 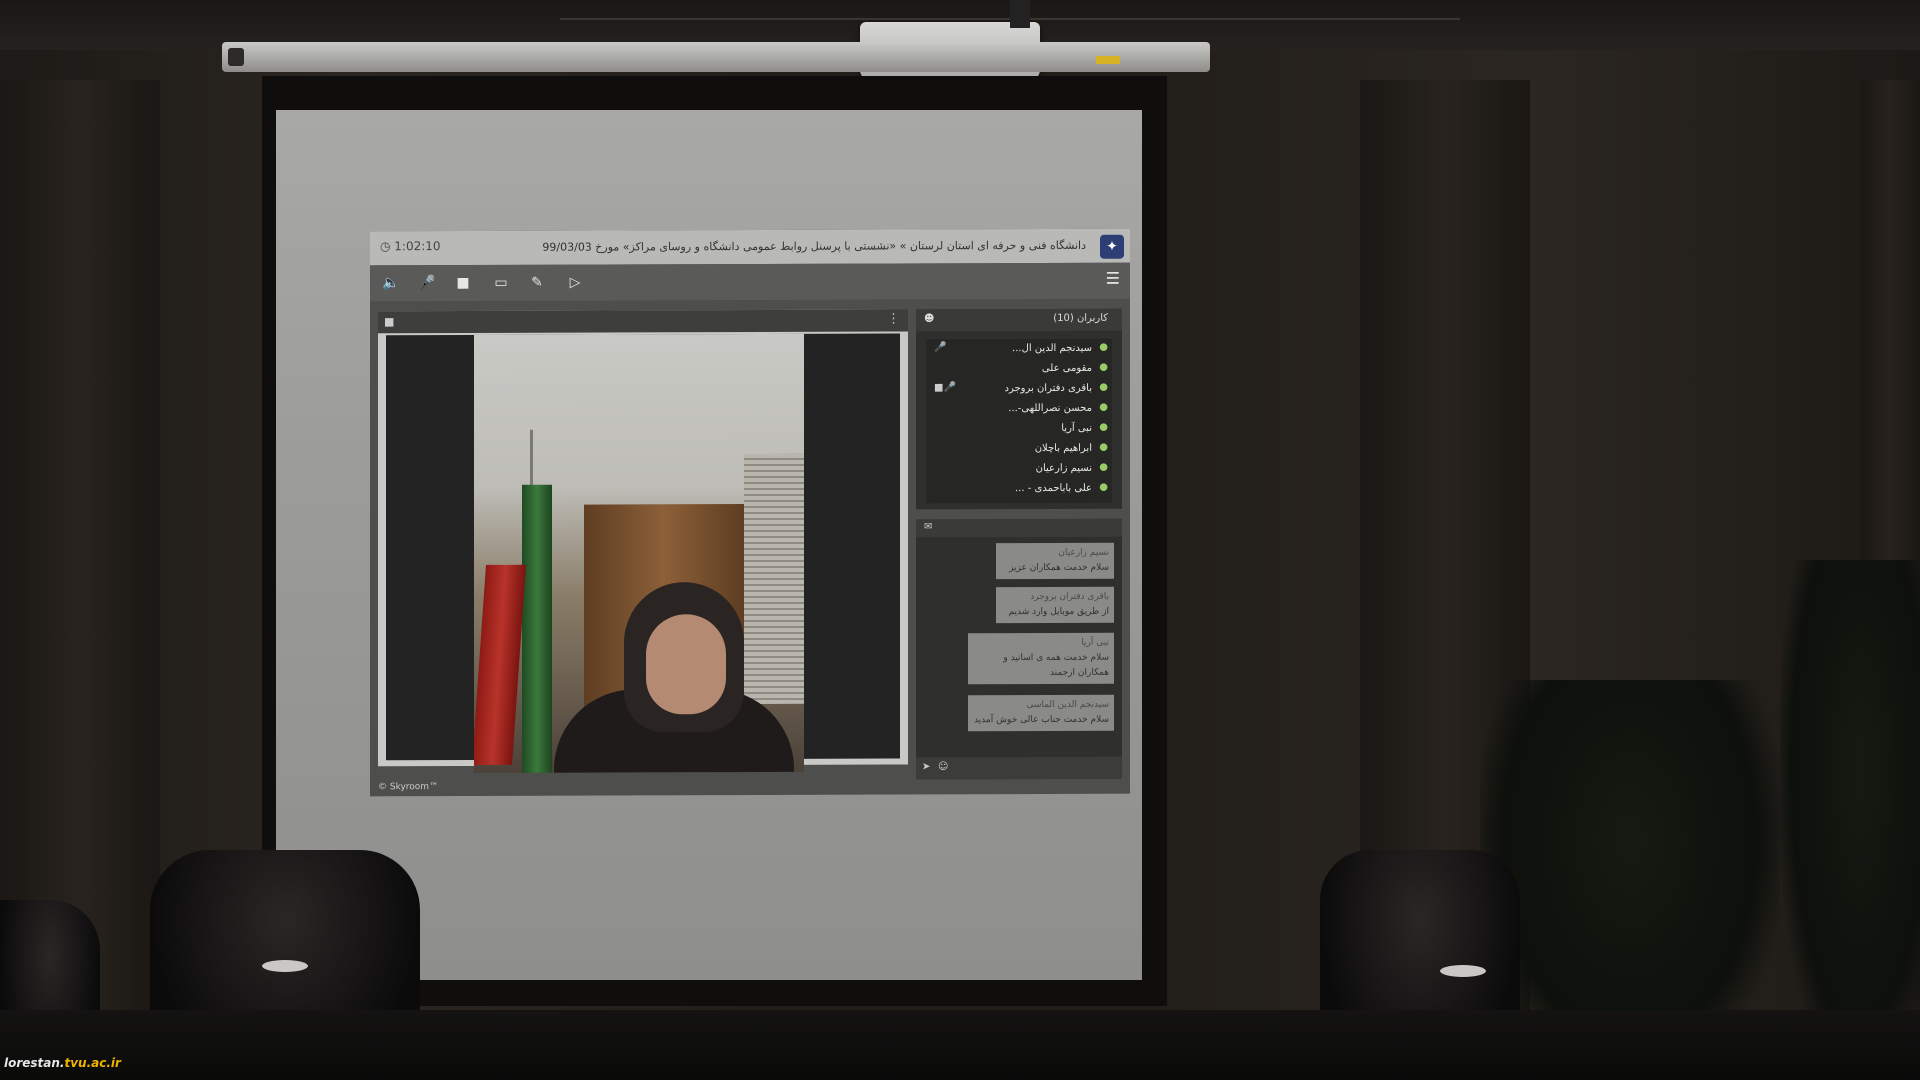 What do you see at coordinates (1019, 768) in the screenshot?
I see `chat-input-bar: ➤ ☺` at bounding box center [1019, 768].